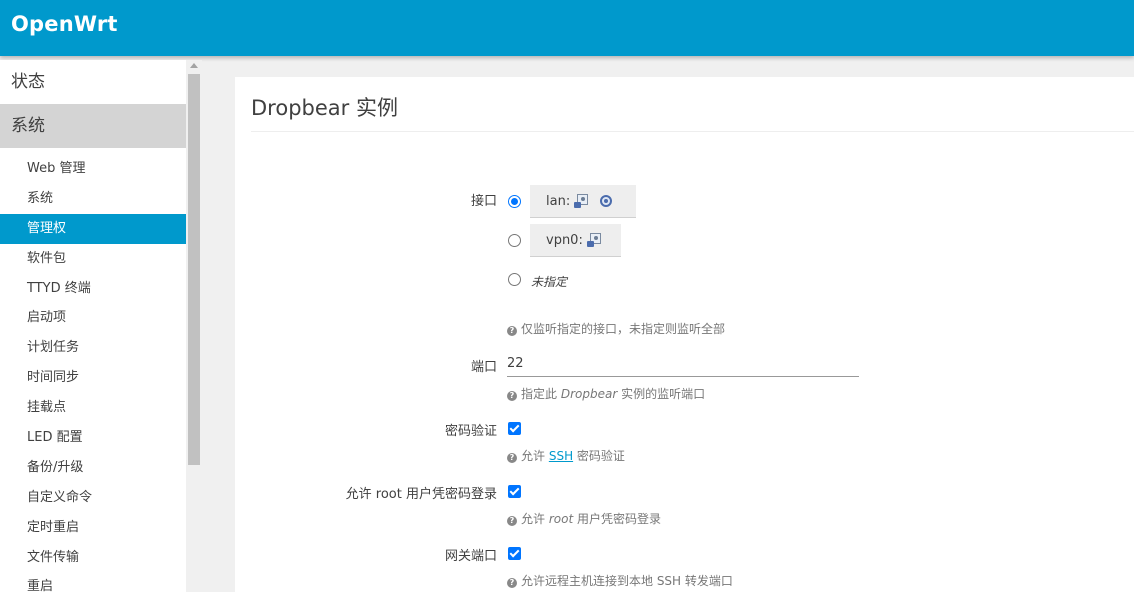  I want to click on sidebar-item-time-sync: 时间同步, so click(93, 378).